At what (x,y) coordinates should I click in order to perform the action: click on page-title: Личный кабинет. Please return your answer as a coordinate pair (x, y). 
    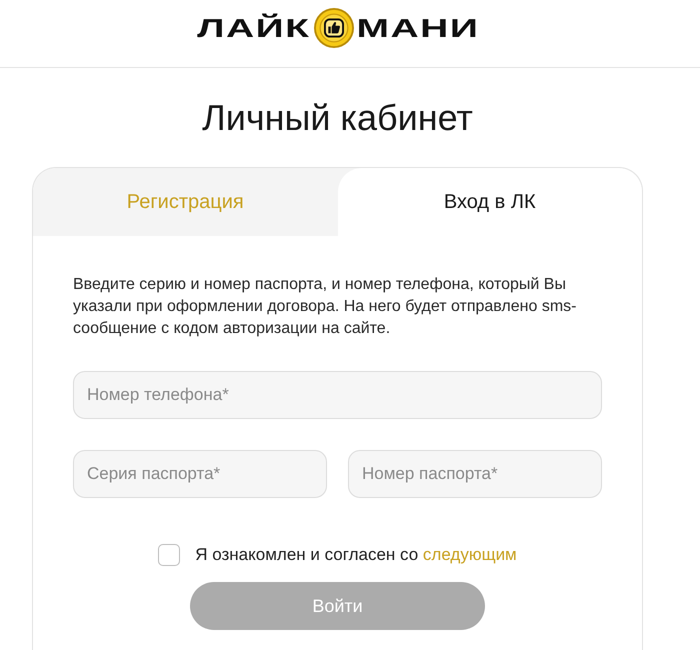
    Looking at the image, I should click on (337, 118).